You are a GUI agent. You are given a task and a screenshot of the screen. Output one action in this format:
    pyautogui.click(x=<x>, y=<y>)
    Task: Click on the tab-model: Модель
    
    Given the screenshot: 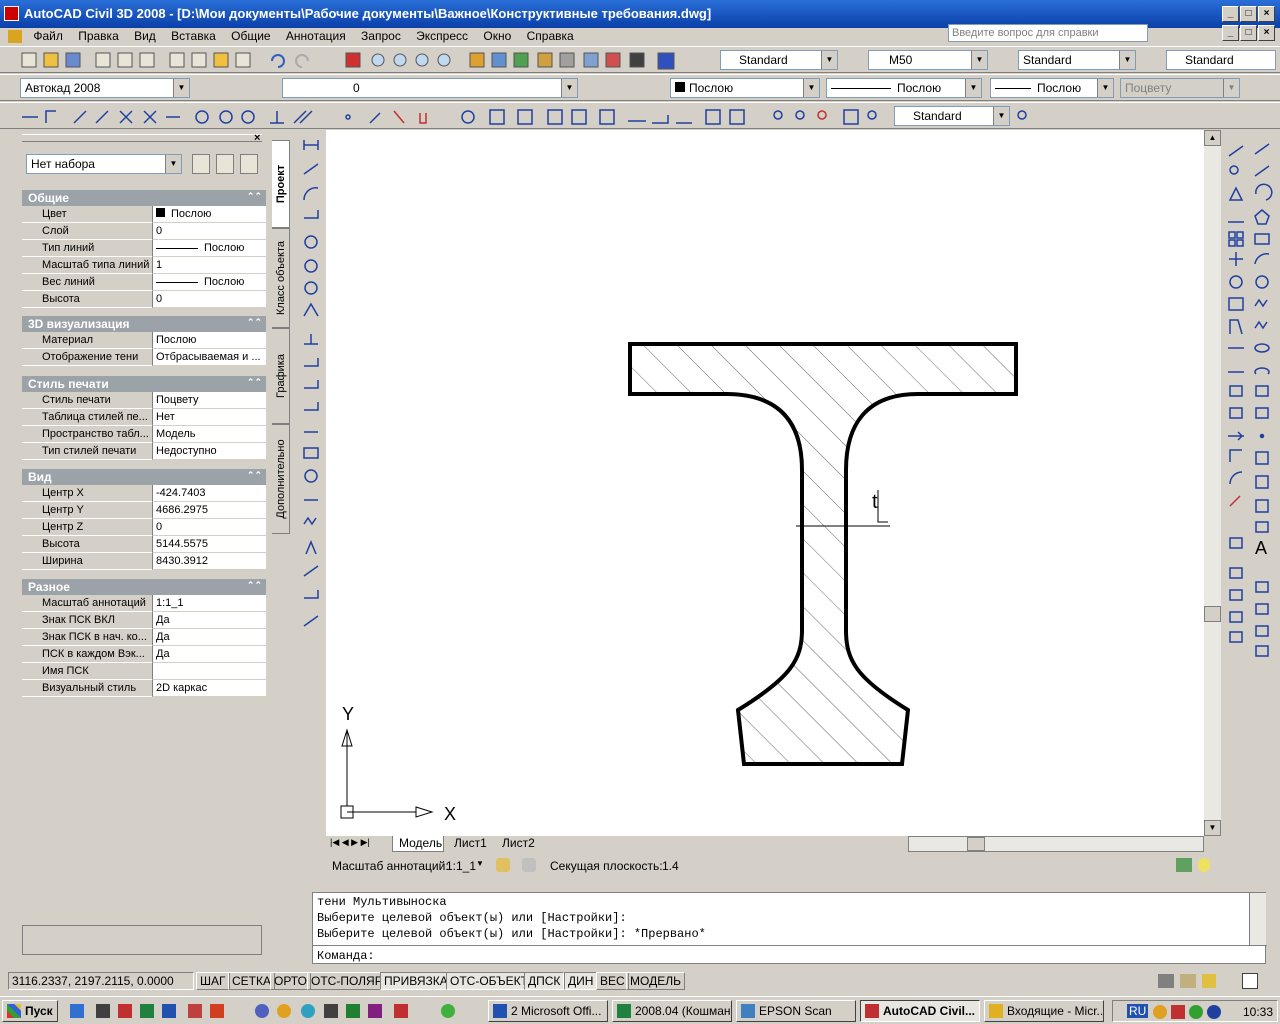 What is the action you would take?
    pyautogui.click(x=418, y=844)
    